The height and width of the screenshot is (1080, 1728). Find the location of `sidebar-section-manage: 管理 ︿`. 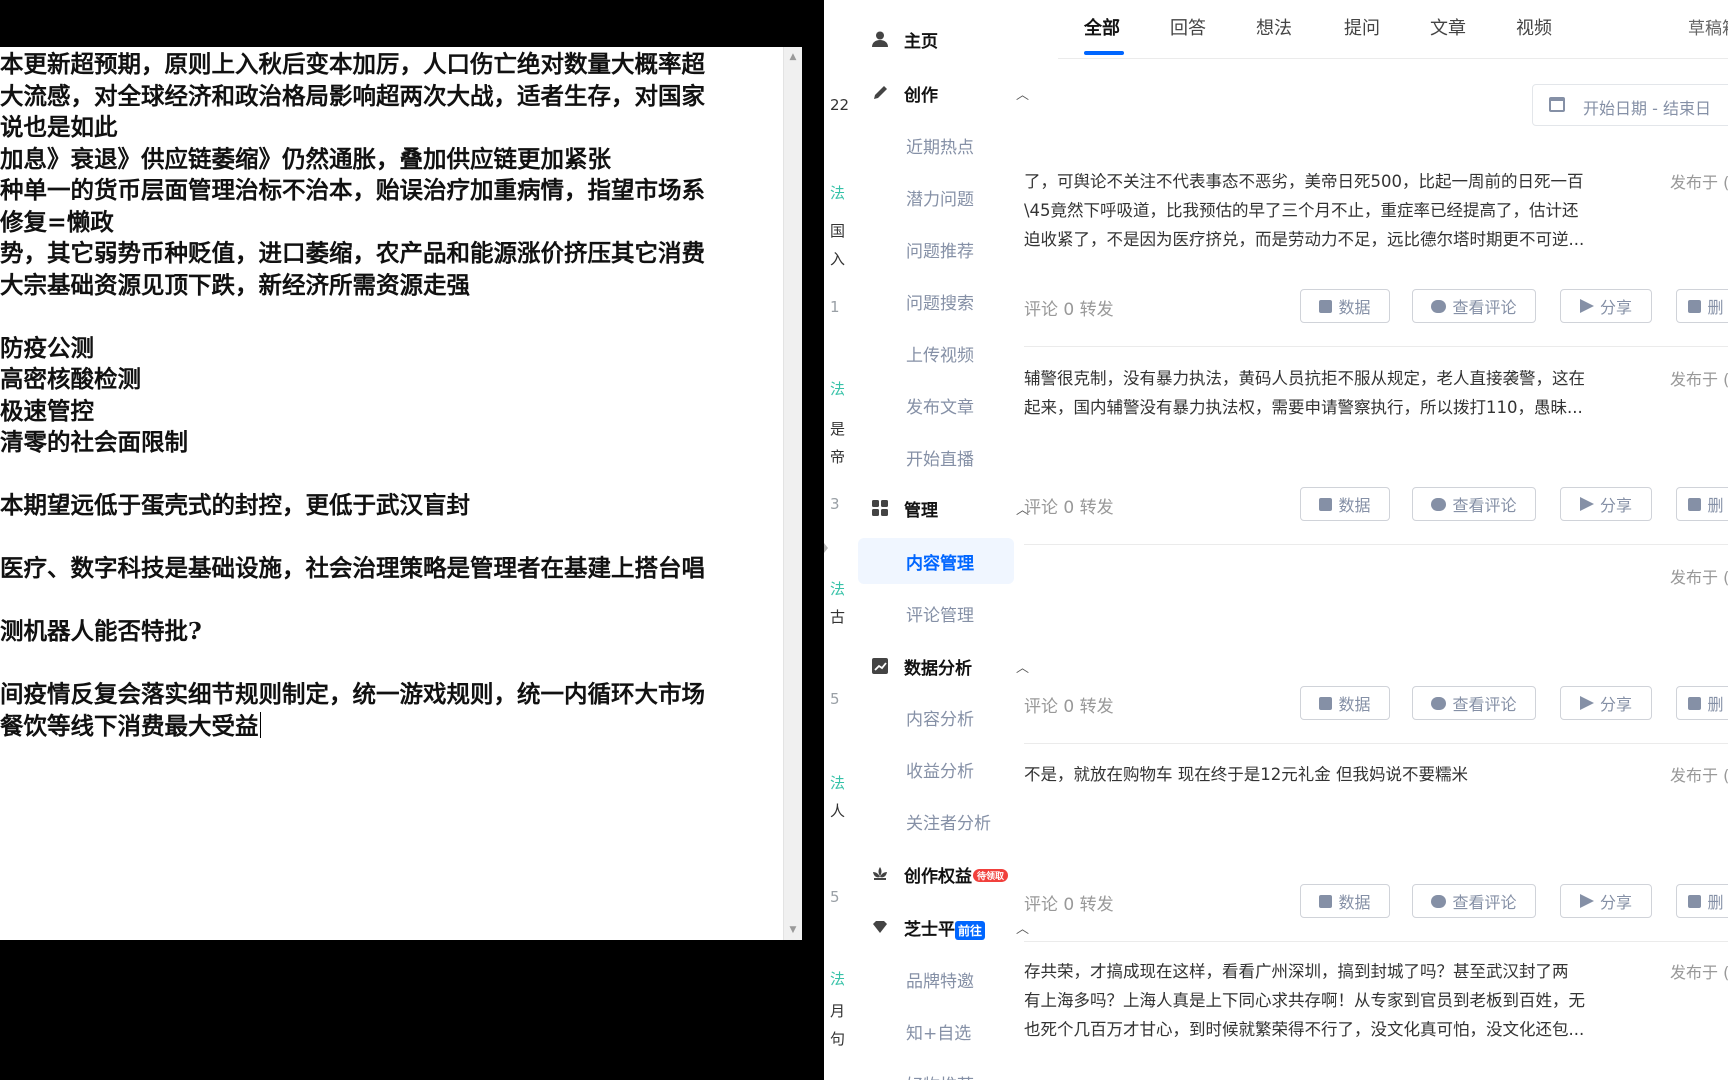

sidebar-section-manage: 管理 ︿ is located at coordinates (951, 508).